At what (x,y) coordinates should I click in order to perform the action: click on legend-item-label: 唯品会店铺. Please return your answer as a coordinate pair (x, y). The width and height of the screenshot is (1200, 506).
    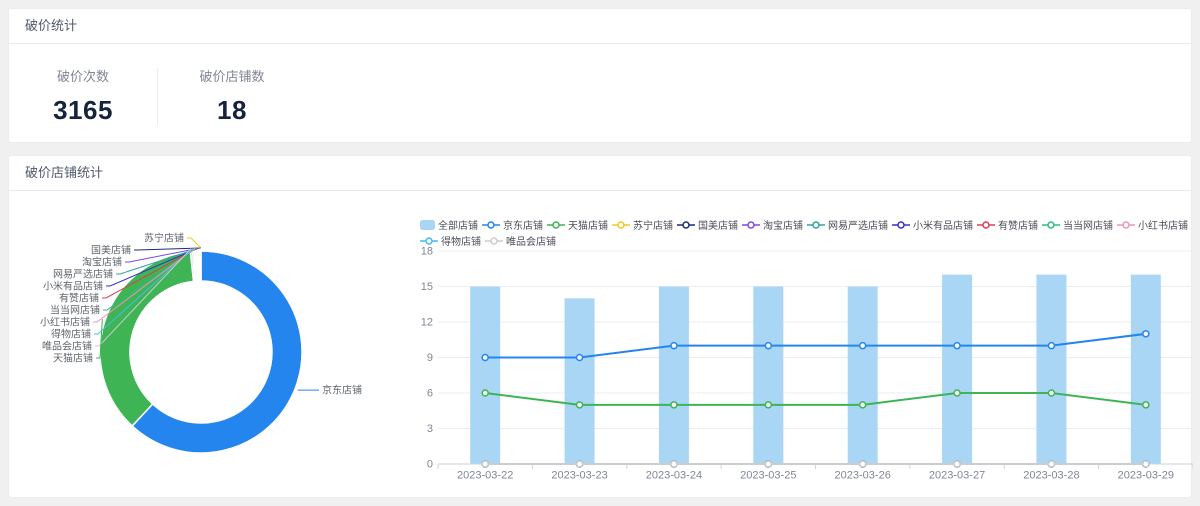
    Looking at the image, I should click on (531, 242).